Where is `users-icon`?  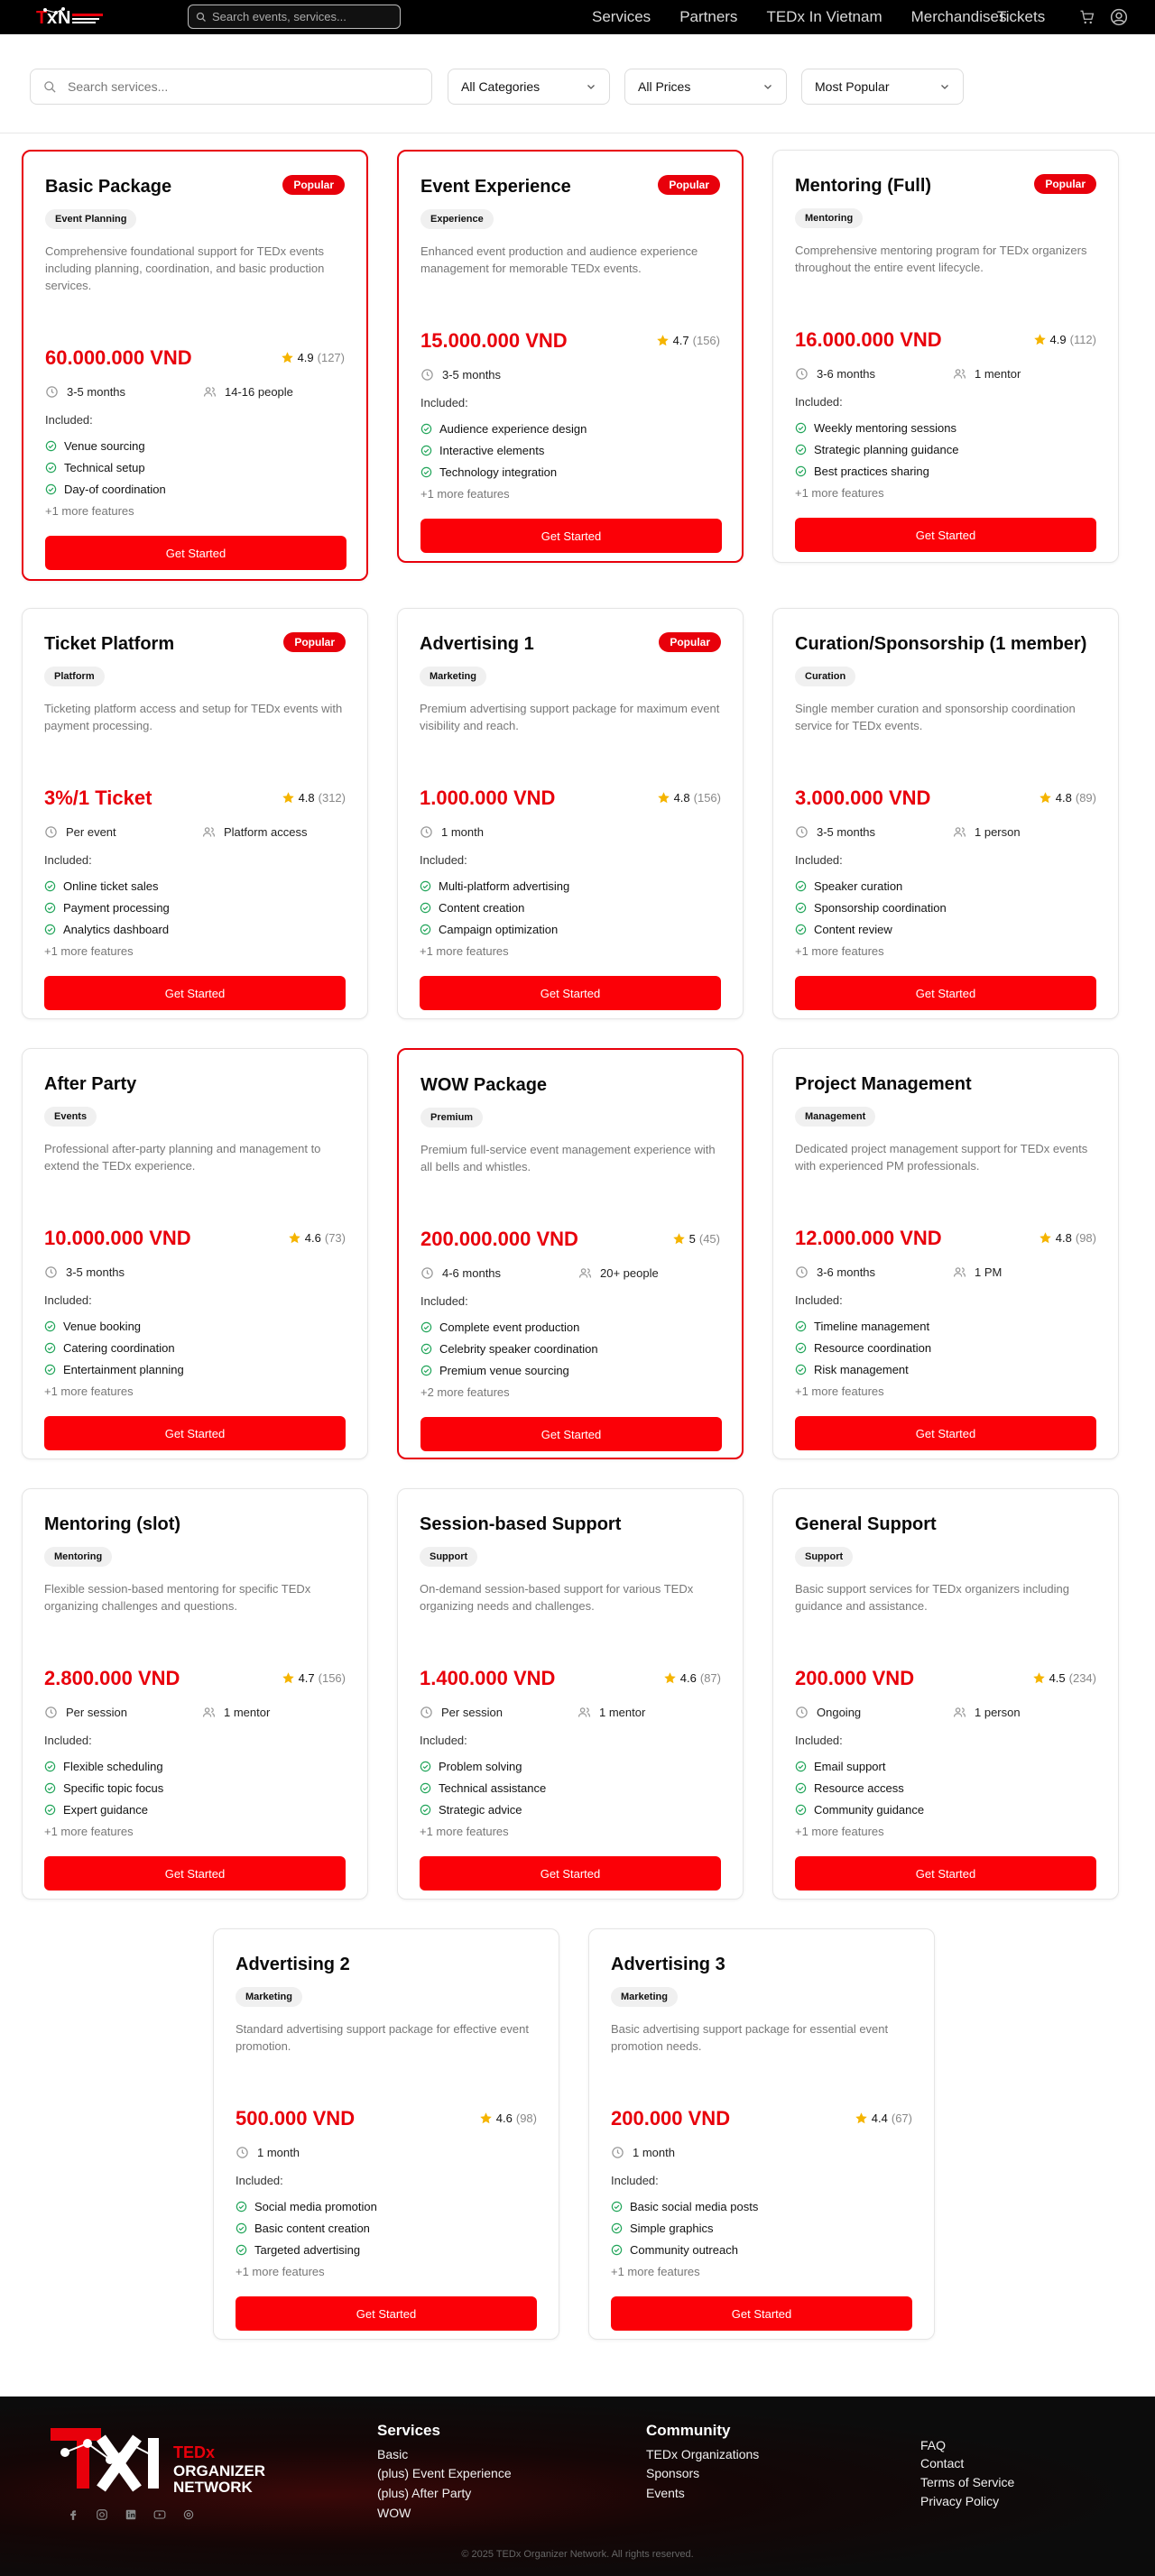 users-icon is located at coordinates (210, 392).